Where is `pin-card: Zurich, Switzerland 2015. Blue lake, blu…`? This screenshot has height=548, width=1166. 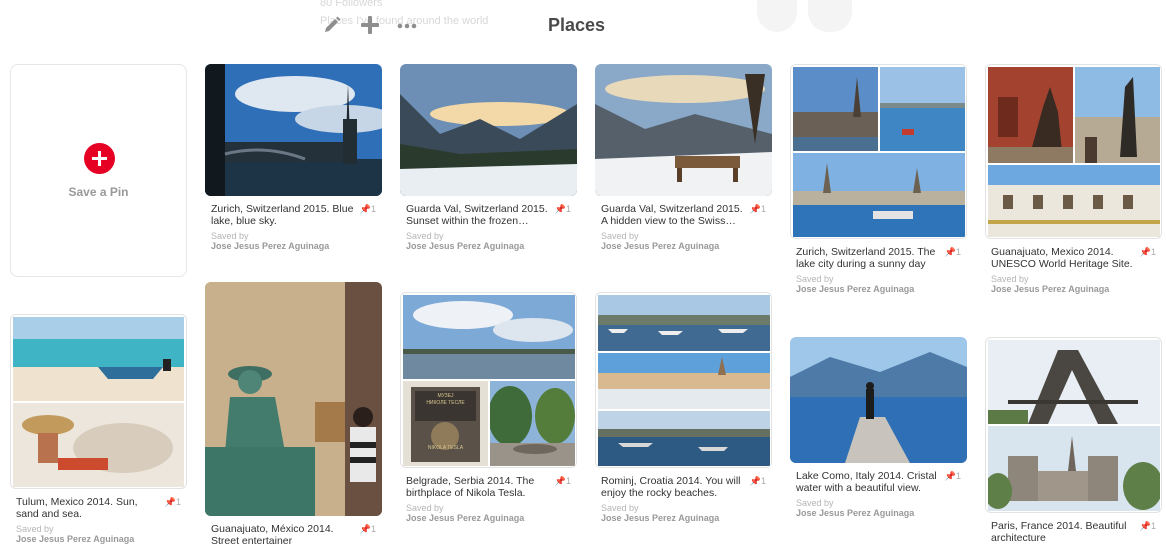
pin-card: Zurich, Switzerland 2015. Blue lake, blu… is located at coordinates (293, 158).